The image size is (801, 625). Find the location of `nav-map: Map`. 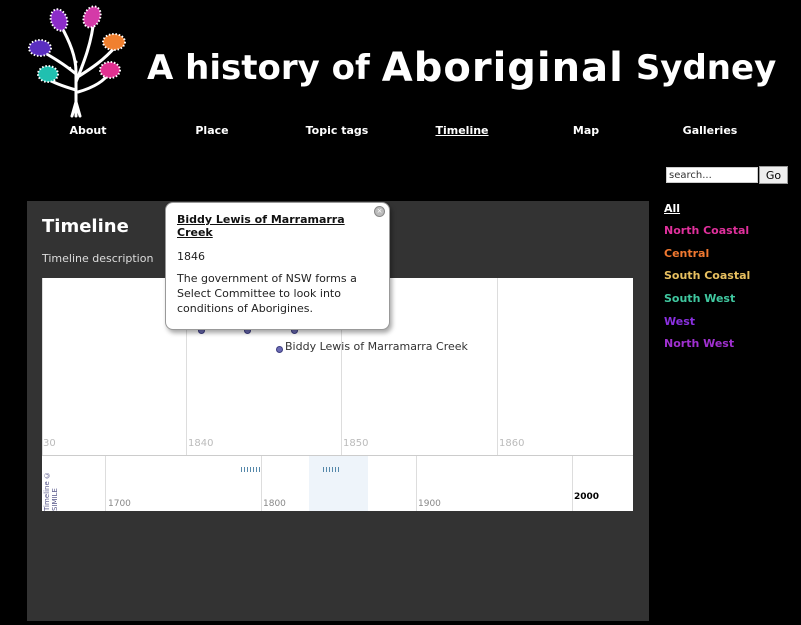

nav-map: Map is located at coordinates (586, 130).